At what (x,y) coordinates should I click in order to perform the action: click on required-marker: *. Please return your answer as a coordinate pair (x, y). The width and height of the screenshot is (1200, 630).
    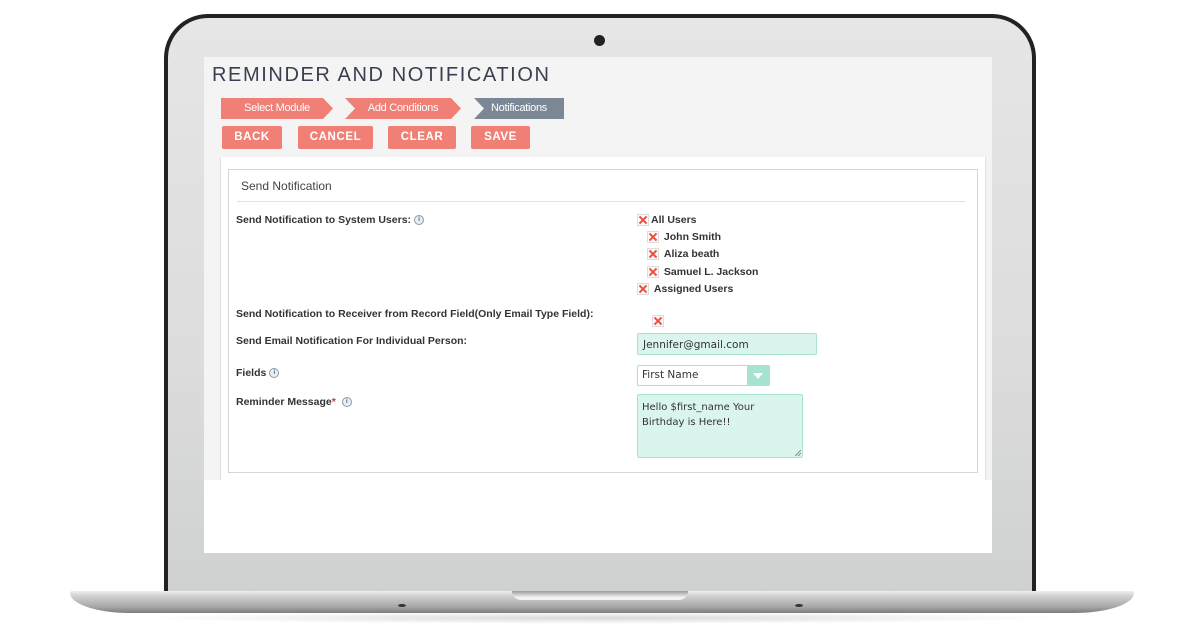
    Looking at the image, I should click on (333, 402).